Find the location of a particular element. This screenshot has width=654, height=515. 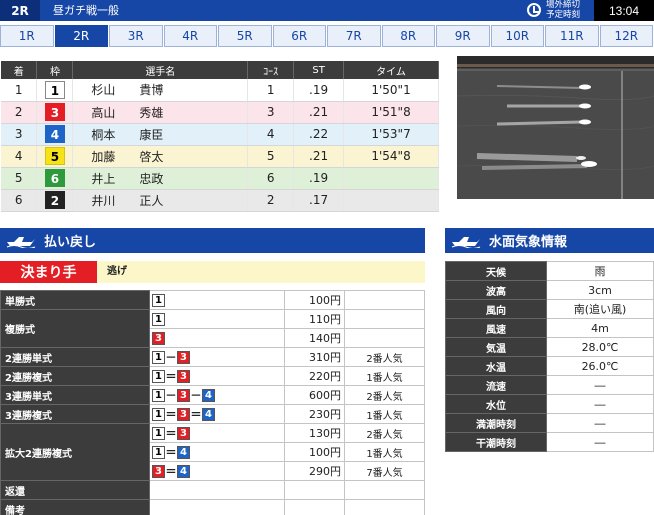

race-video is located at coordinates (555, 127).